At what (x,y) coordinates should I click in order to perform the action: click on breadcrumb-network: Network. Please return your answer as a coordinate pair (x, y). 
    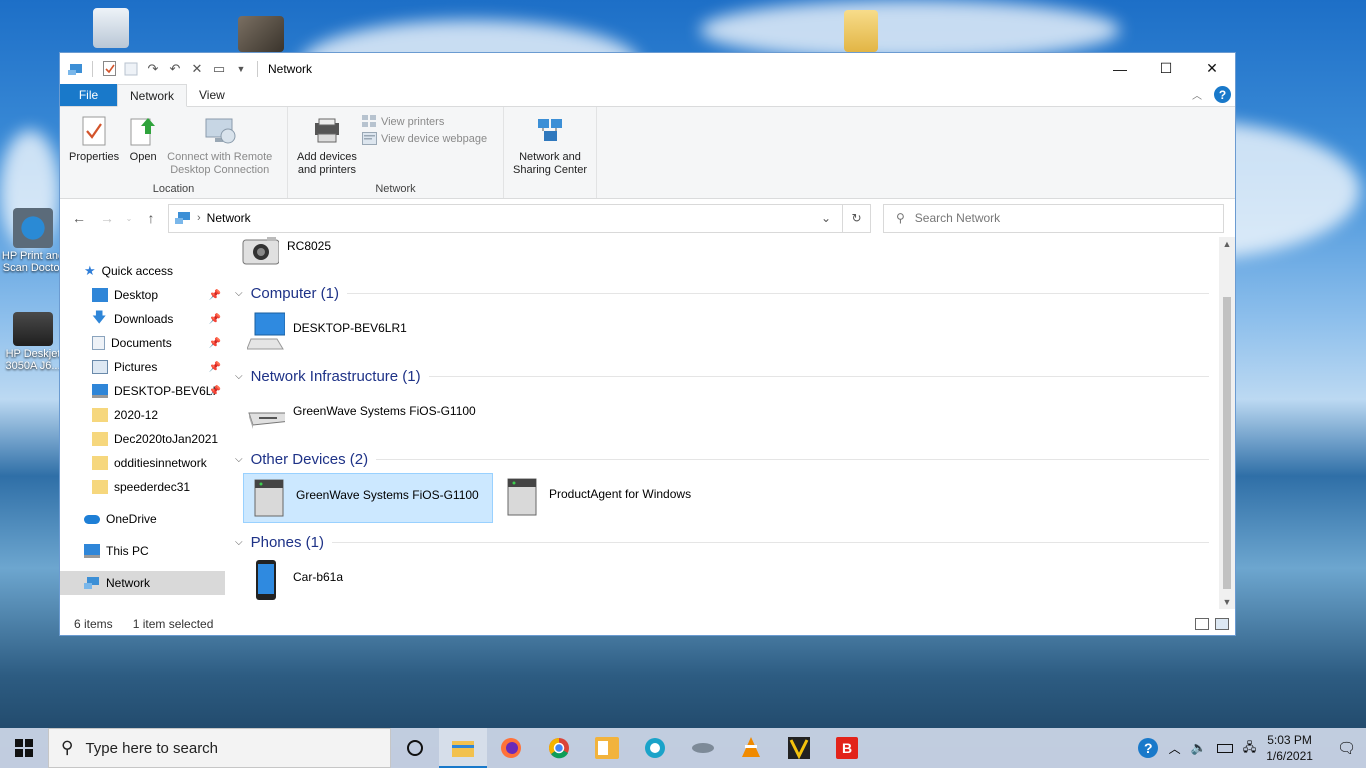
    Looking at the image, I should click on (229, 218).